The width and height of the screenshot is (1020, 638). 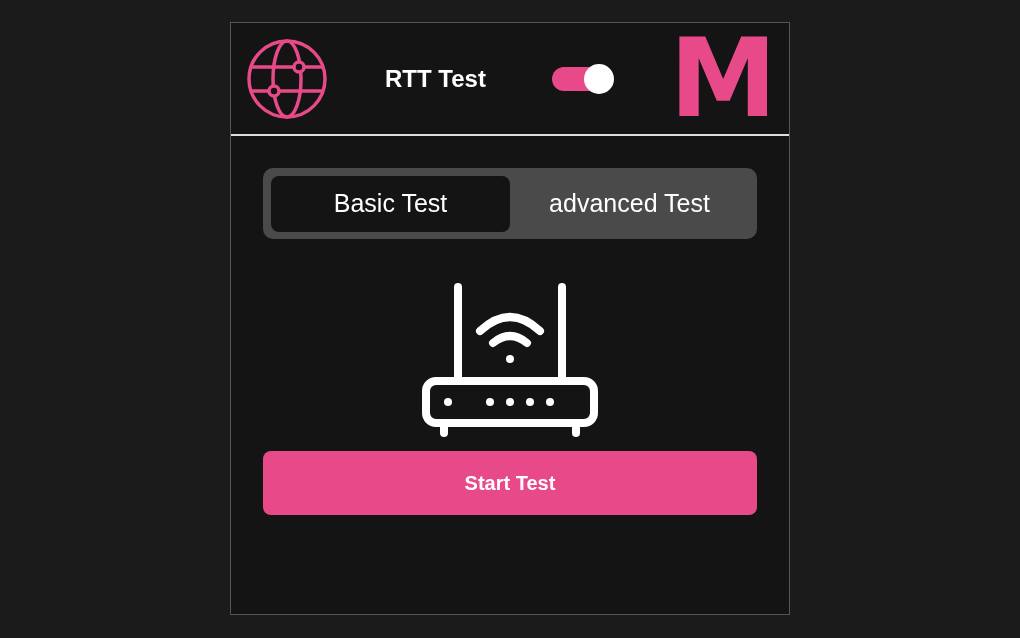 What do you see at coordinates (287, 78) in the screenshot?
I see `globe-icon` at bounding box center [287, 78].